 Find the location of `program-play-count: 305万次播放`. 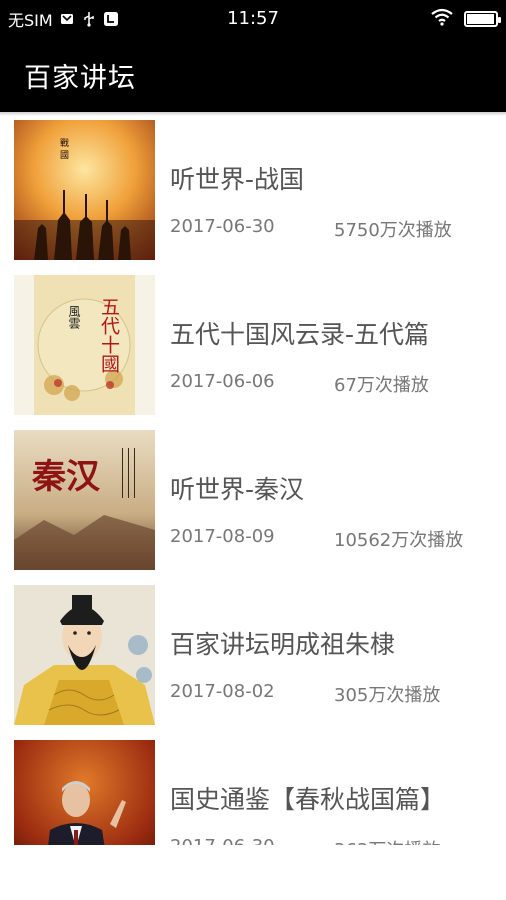

program-play-count: 305万次播放 is located at coordinates (387, 695).